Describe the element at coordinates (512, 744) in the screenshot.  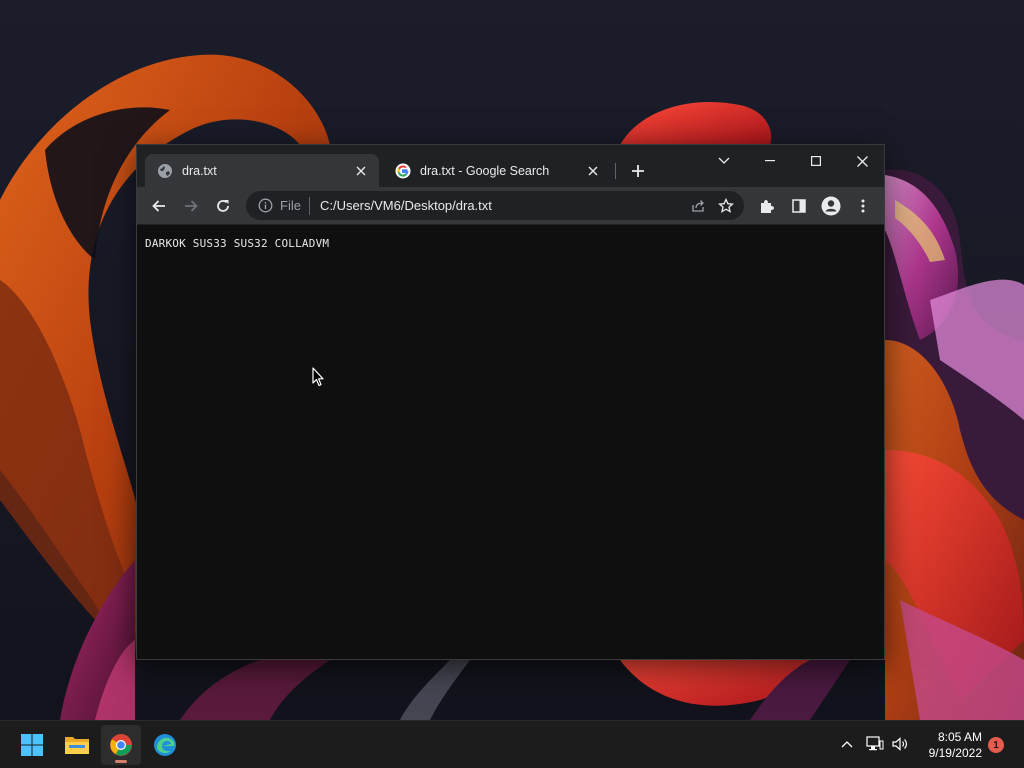
I see `taskbar: 8:05 AM 9/19/2022 1` at that location.